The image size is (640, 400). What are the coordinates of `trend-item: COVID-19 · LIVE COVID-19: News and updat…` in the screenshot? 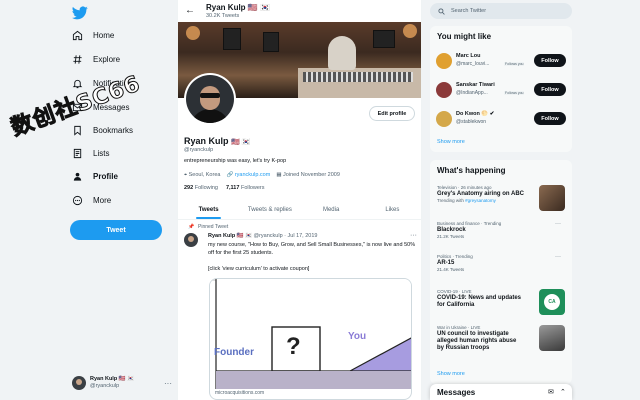 It's located at (501, 302).